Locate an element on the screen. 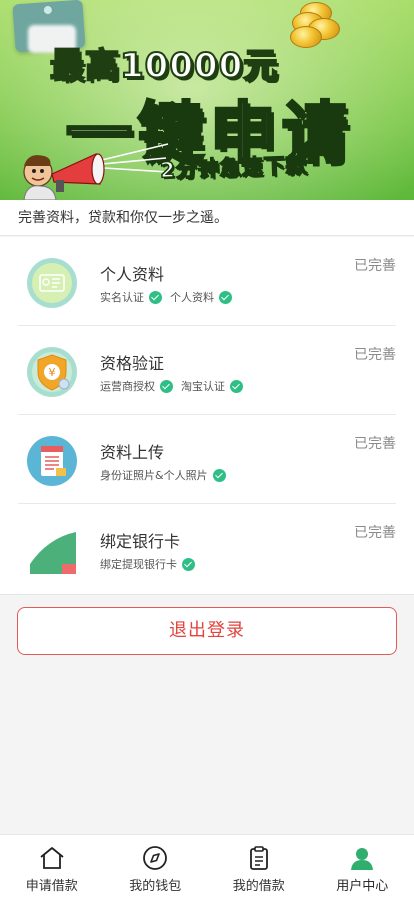 The image size is (414, 897). tab-my-loans: 我的借款 is located at coordinates (259, 866).